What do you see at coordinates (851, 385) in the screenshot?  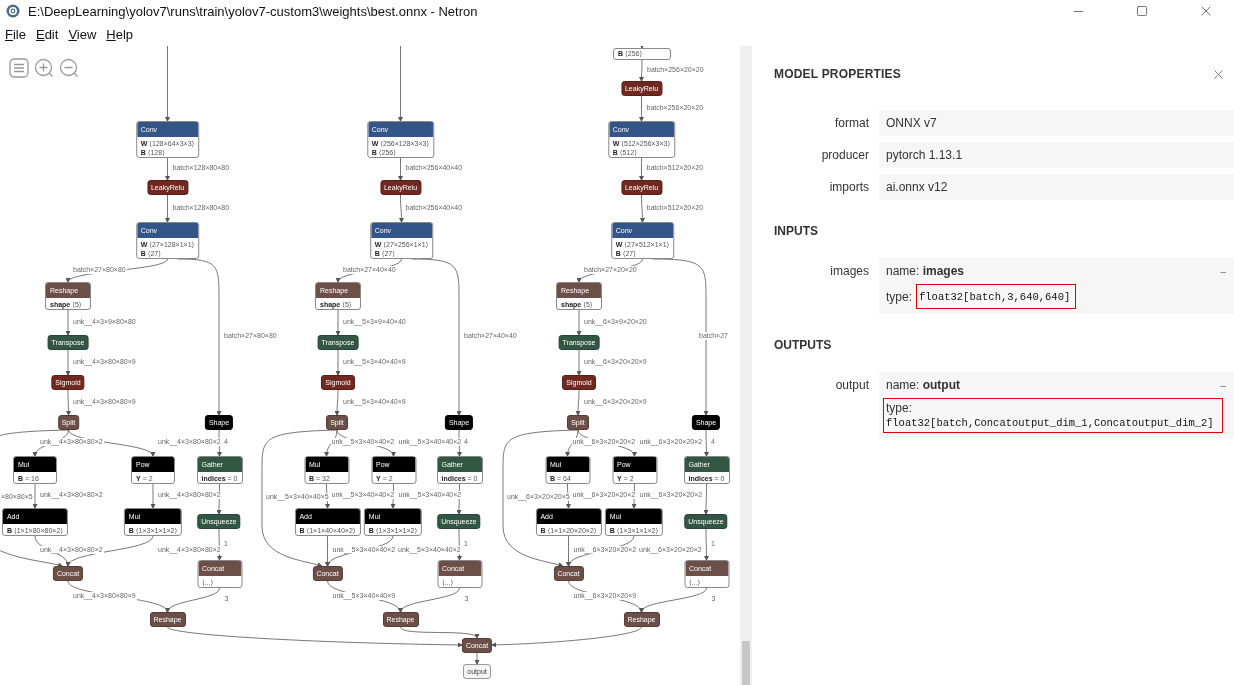 I see `property-label: output` at bounding box center [851, 385].